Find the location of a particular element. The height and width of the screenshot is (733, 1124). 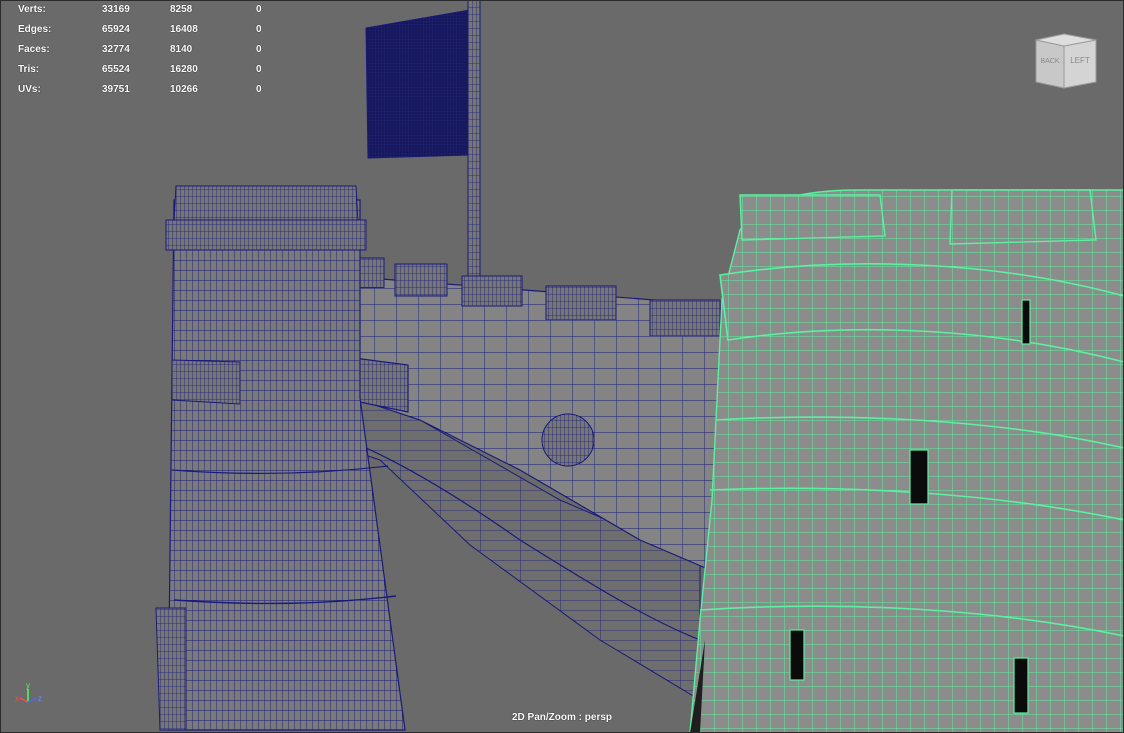

hud-label: Faces: is located at coordinates (34, 49).